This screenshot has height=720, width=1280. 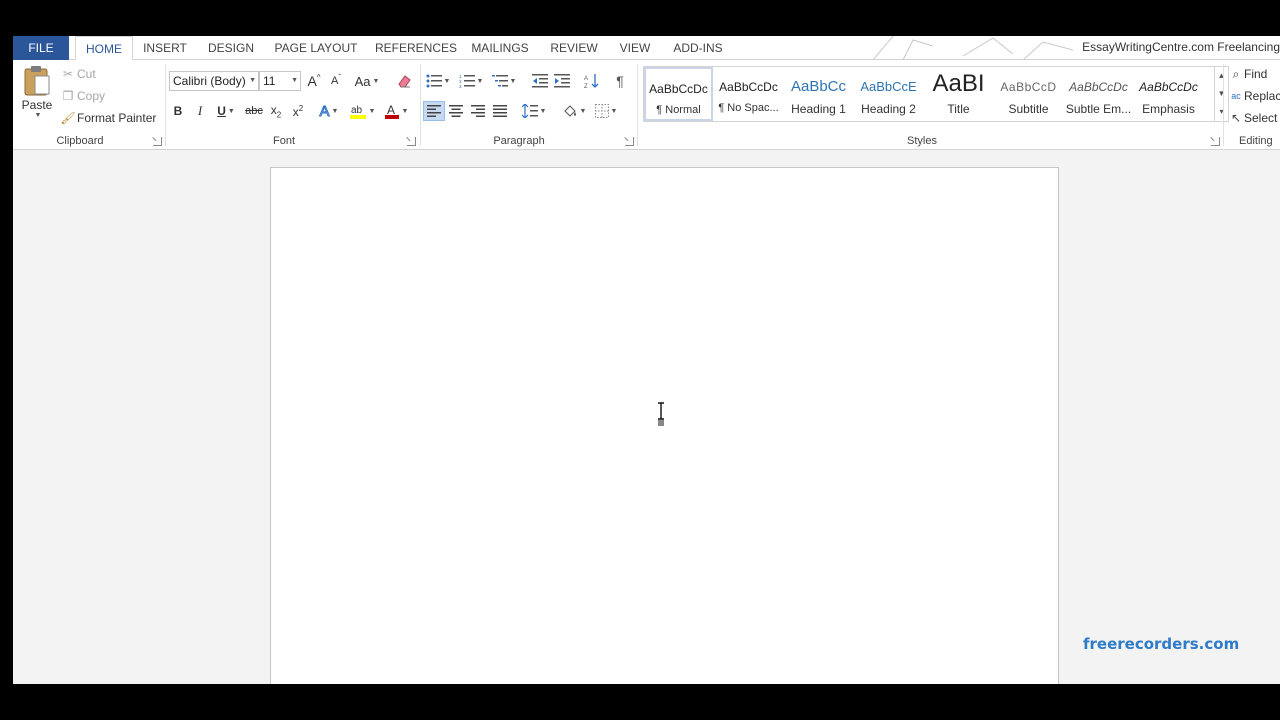 What do you see at coordinates (329, 111) in the screenshot?
I see `text-effects-button: A ▼` at bounding box center [329, 111].